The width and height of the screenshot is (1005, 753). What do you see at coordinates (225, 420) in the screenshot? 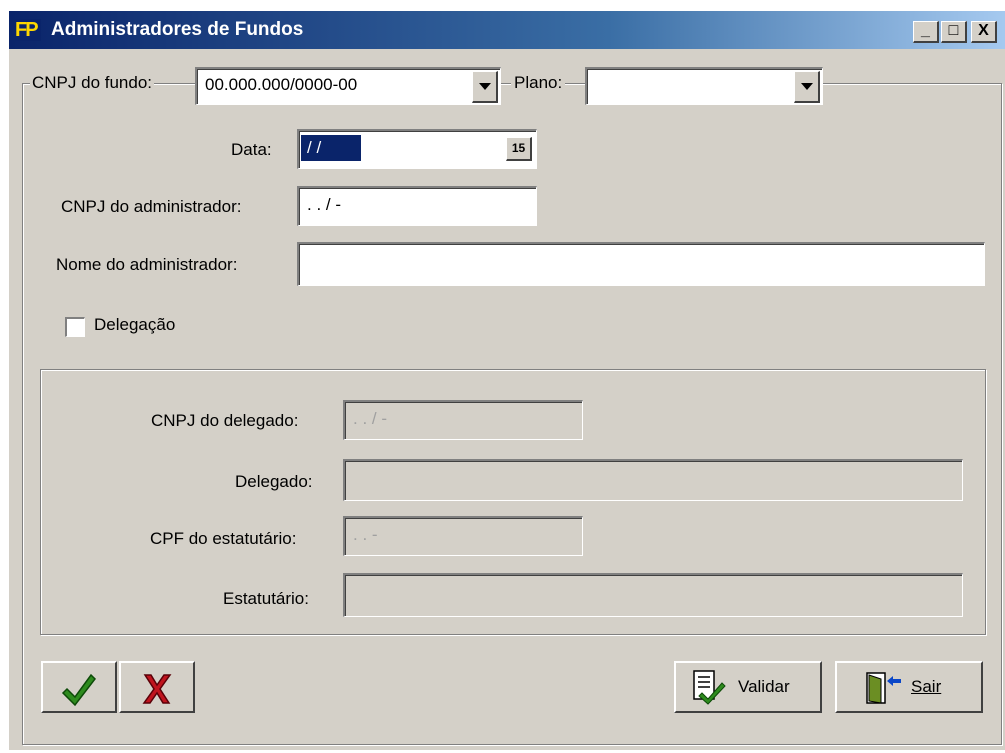
I see `cnpj-delegado-label: CNPJ do delegado:` at bounding box center [225, 420].